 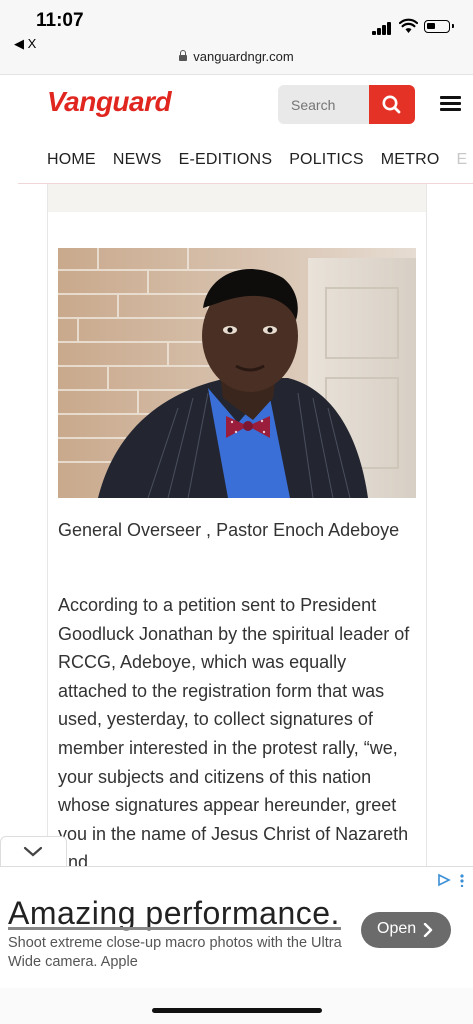 I want to click on battery-icon, so click(x=439, y=26).